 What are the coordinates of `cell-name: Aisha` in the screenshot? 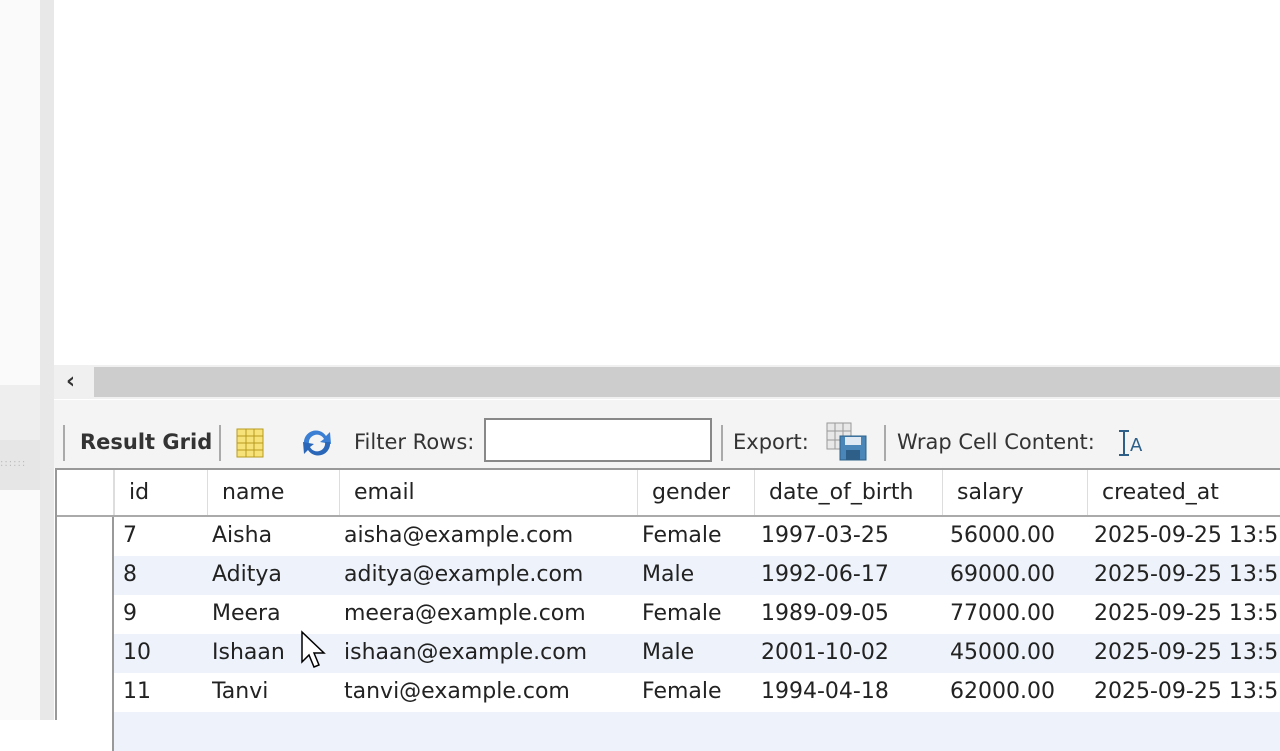 It's located at (242, 535).